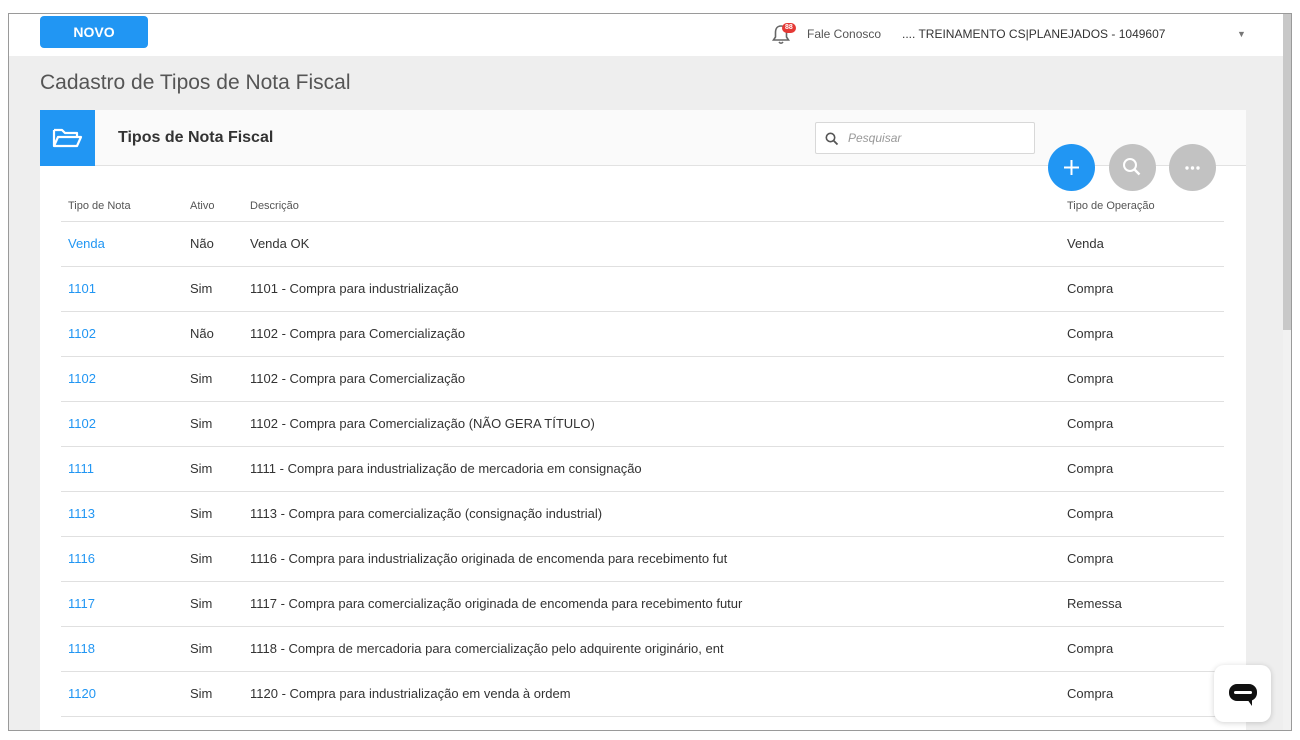 The height and width of the screenshot is (740, 1300). What do you see at coordinates (213, 207) in the screenshot?
I see `column-header-ativo: Ativo` at bounding box center [213, 207].